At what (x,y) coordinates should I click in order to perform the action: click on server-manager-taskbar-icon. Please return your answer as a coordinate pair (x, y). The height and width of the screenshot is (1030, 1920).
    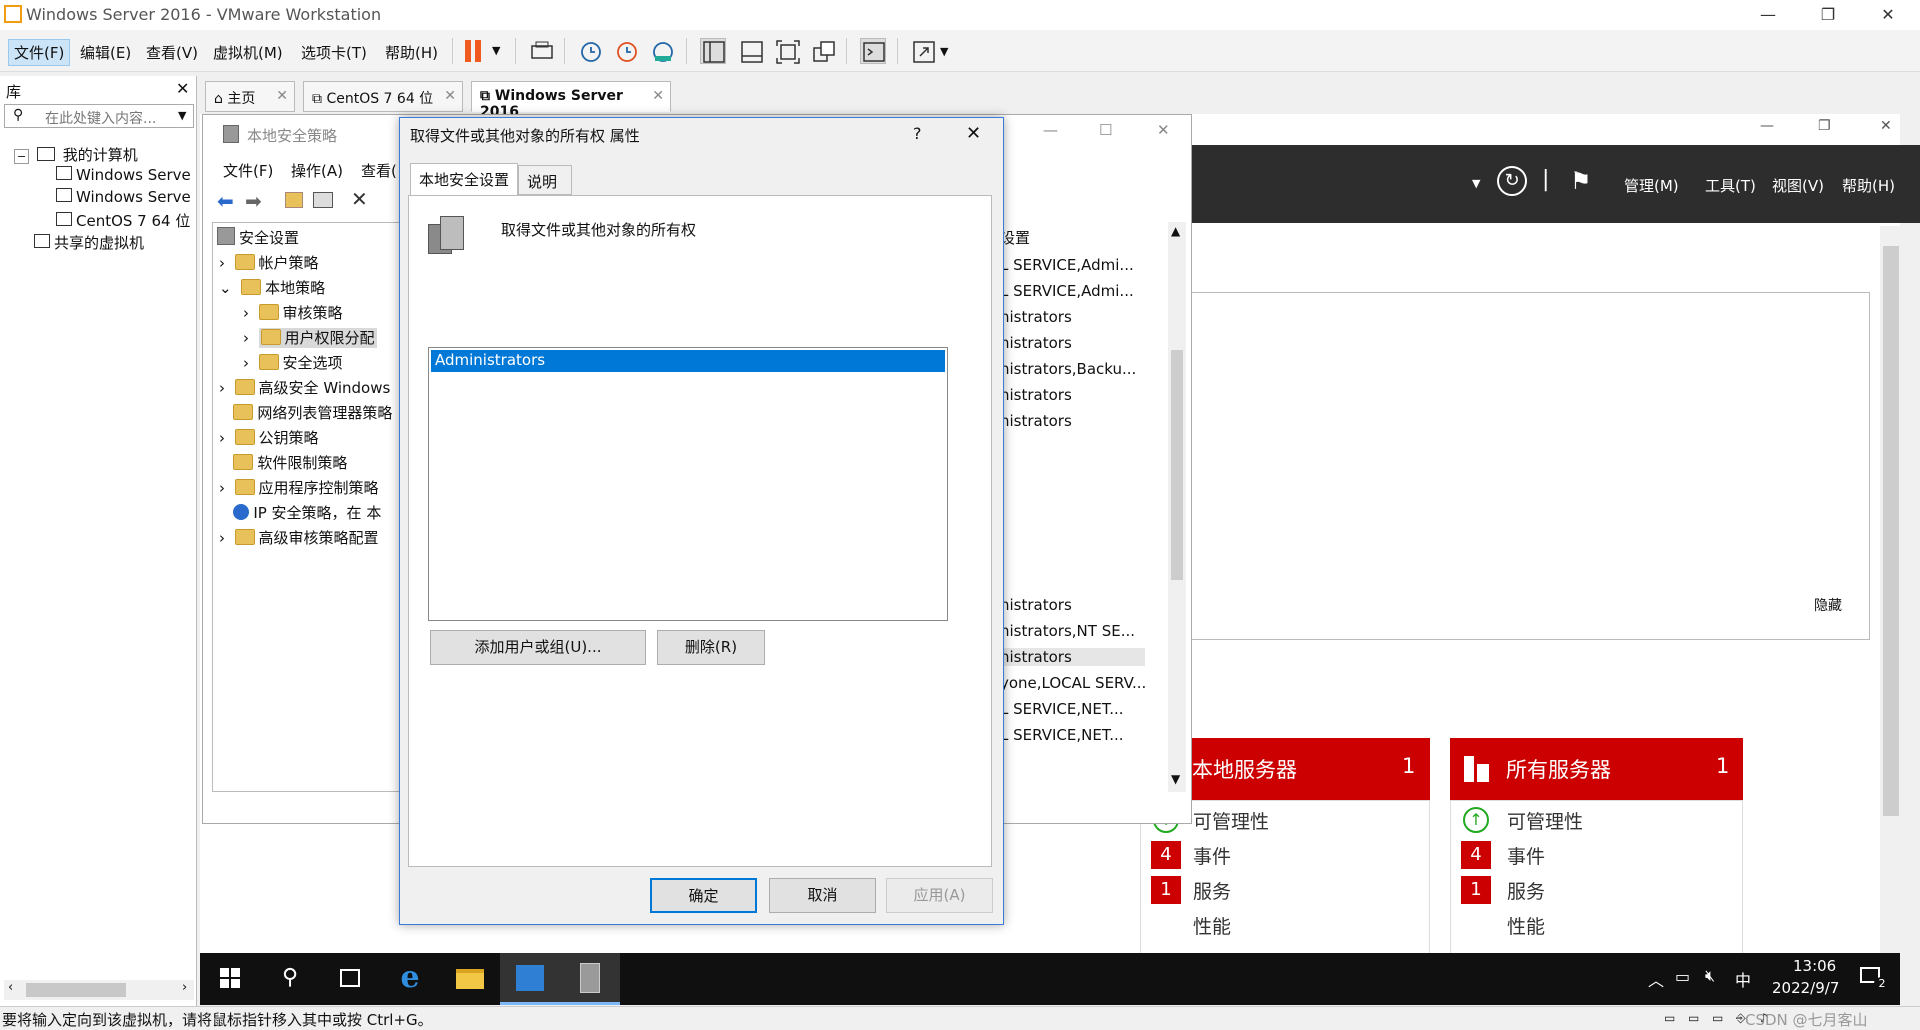
    Looking at the image, I should click on (530, 979).